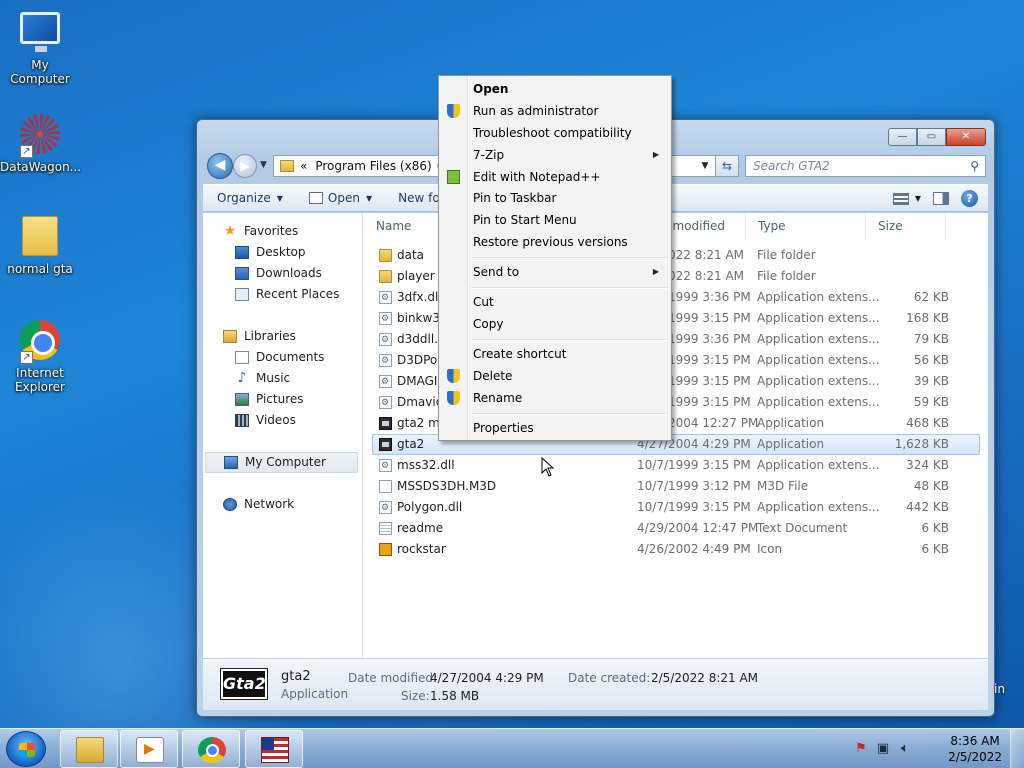 This screenshot has height=768, width=1024. Describe the element at coordinates (727, 166) in the screenshot. I see `refresh-button: ⇆` at that location.